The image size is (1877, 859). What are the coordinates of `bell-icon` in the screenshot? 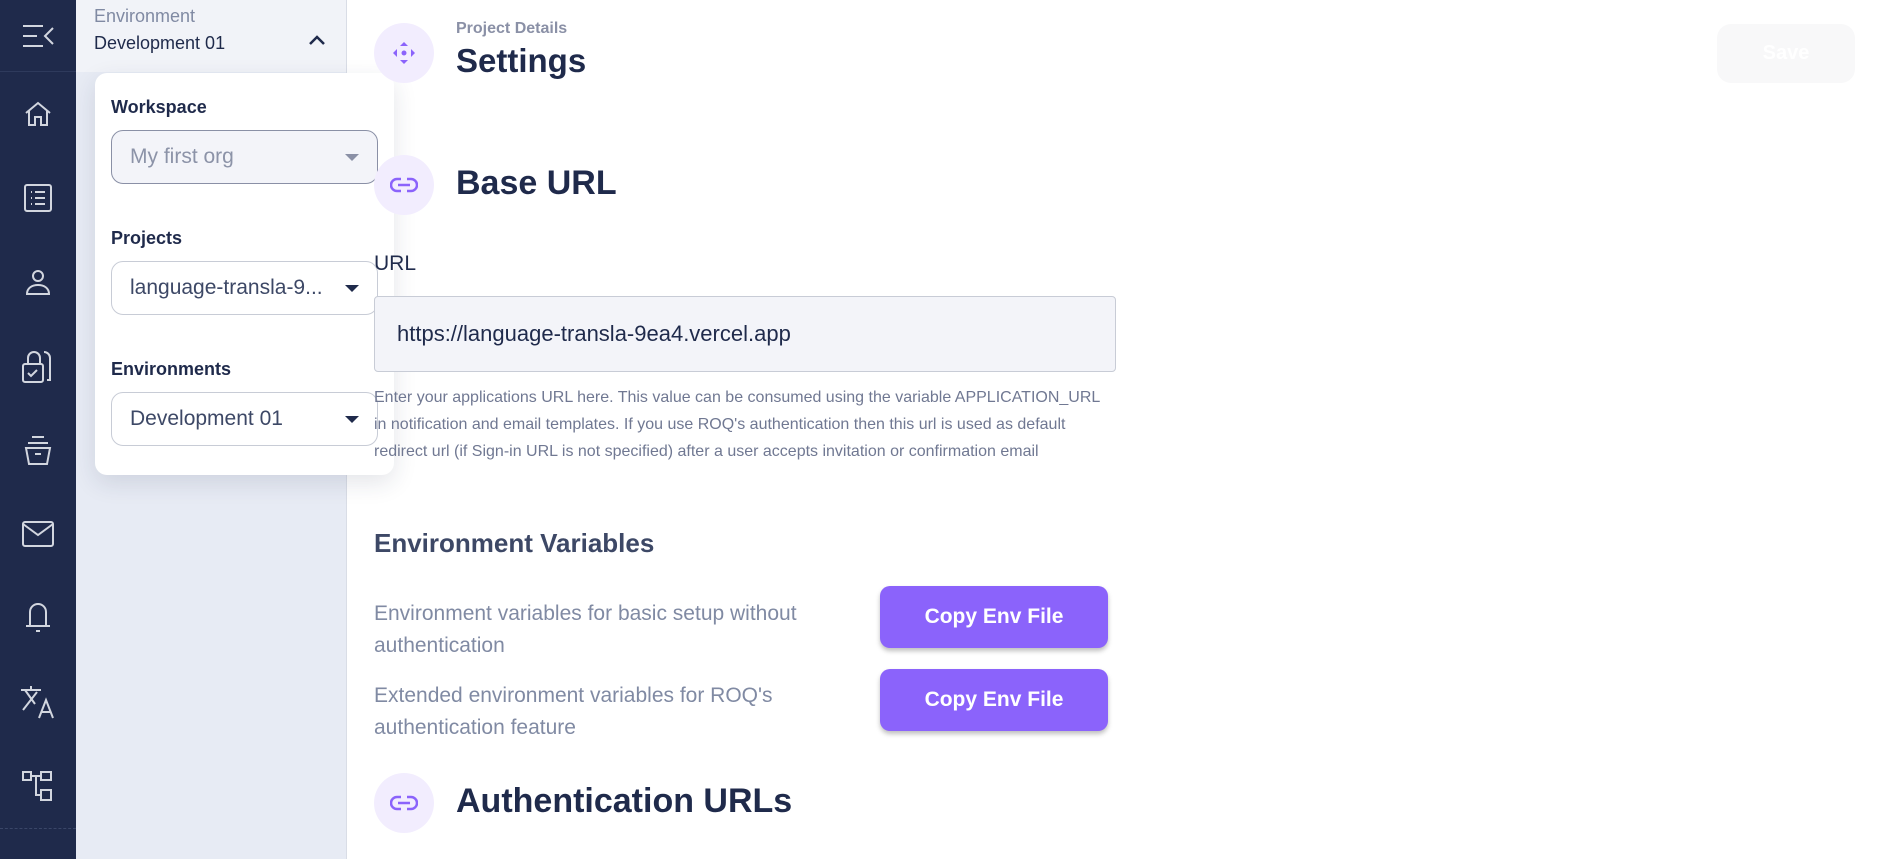 It's located at (38, 617).